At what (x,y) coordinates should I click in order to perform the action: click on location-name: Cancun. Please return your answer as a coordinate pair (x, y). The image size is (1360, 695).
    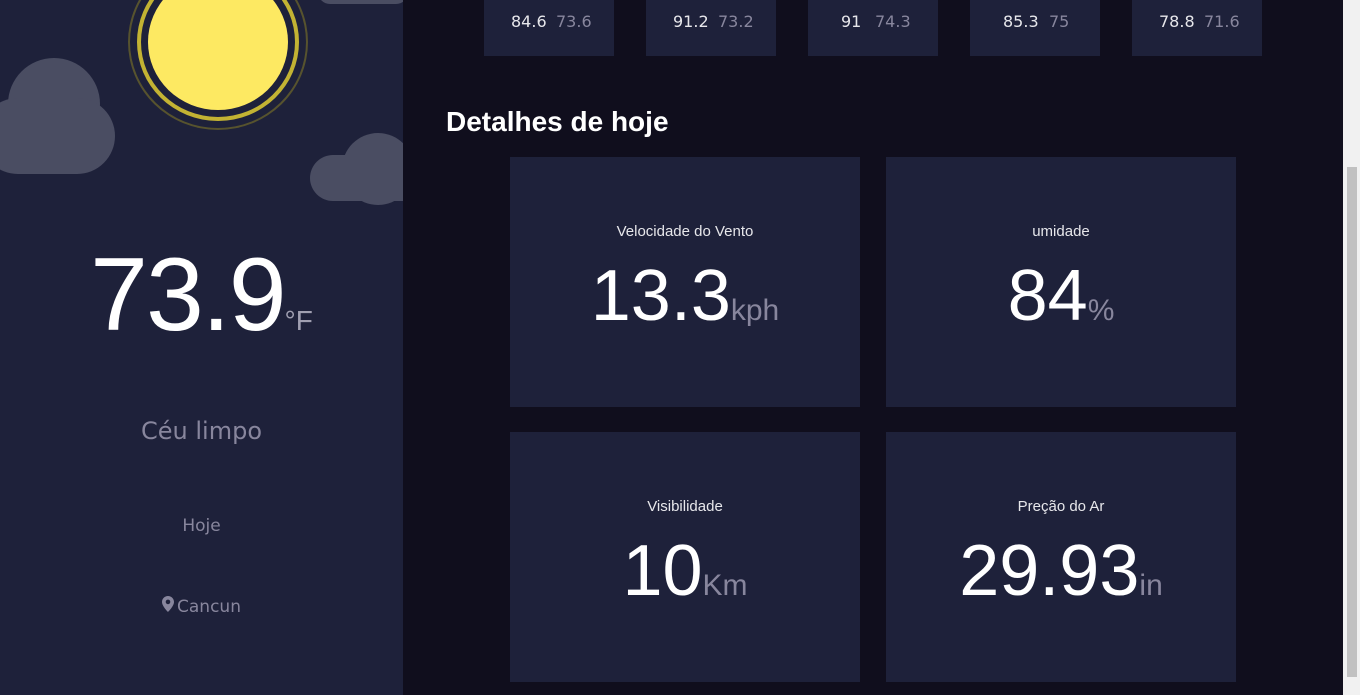
    Looking at the image, I should click on (209, 607).